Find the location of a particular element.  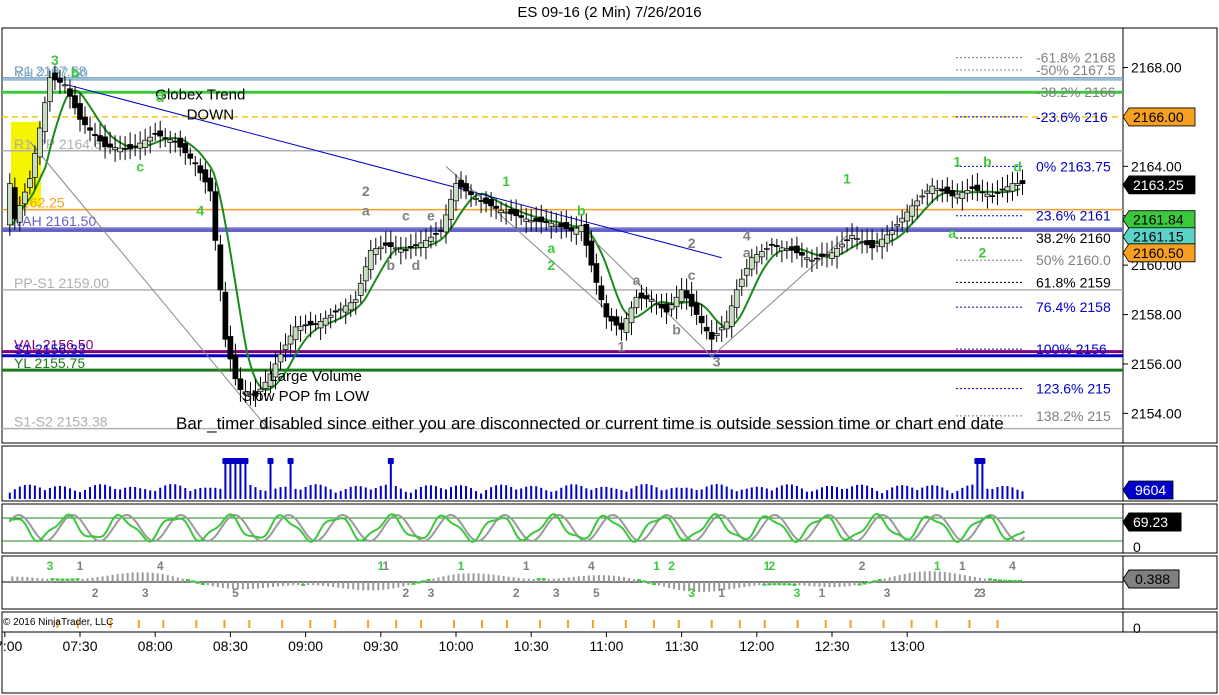

events-panel: 0 is located at coordinates (598, 628).